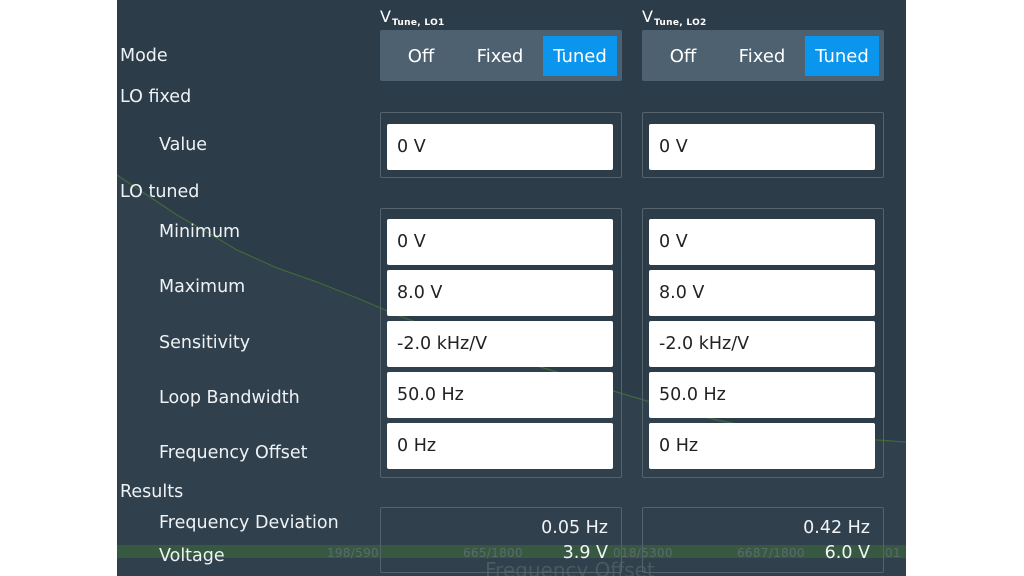  I want to click on results-frame-lo2, so click(763, 540).